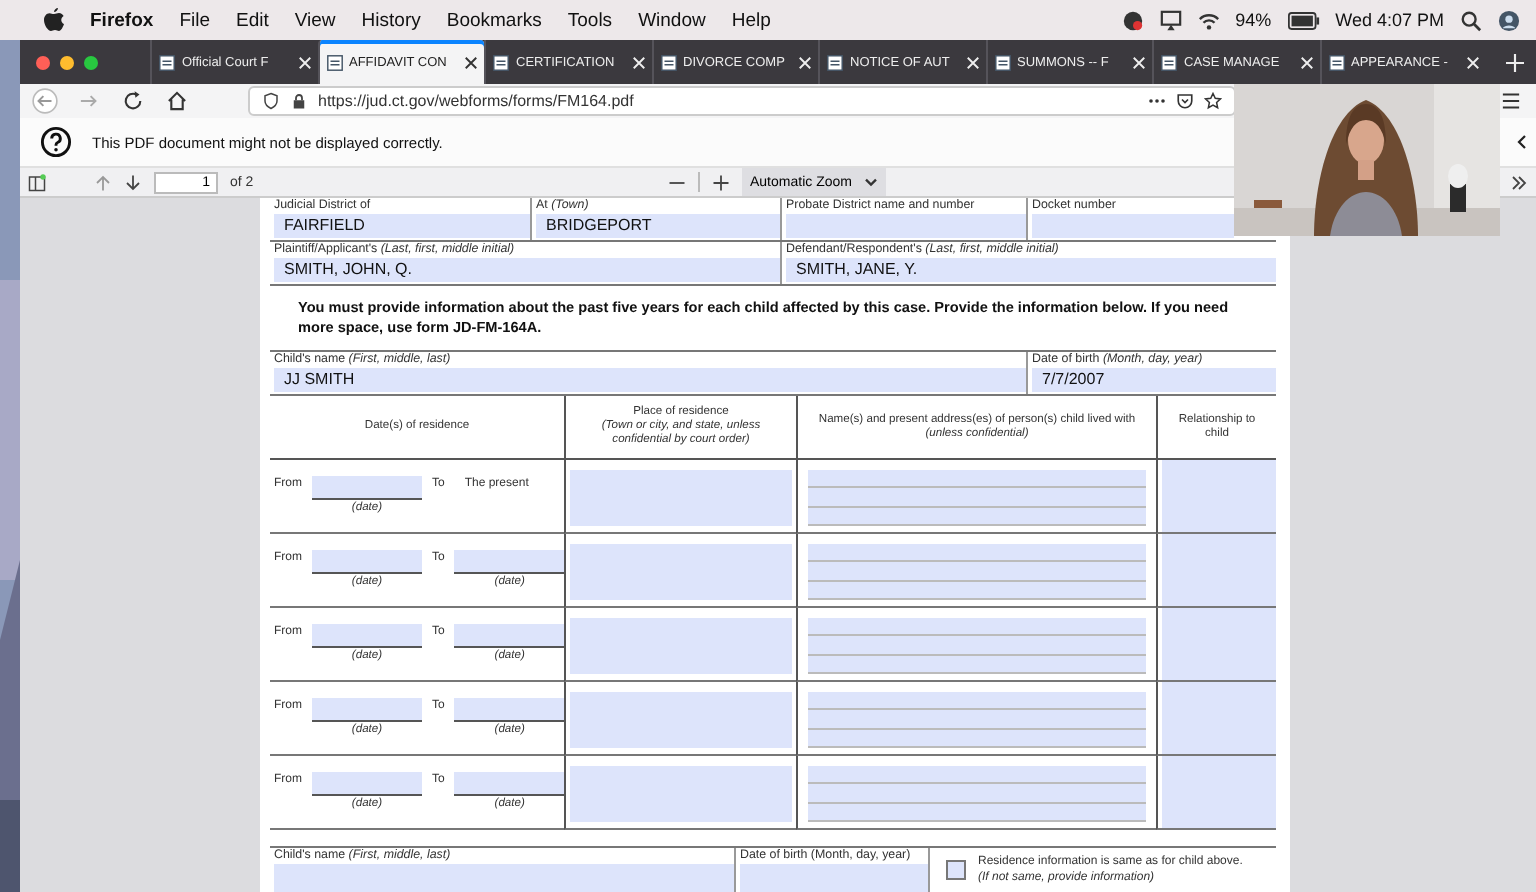  I want to click on wifi-icon, so click(1208, 20).